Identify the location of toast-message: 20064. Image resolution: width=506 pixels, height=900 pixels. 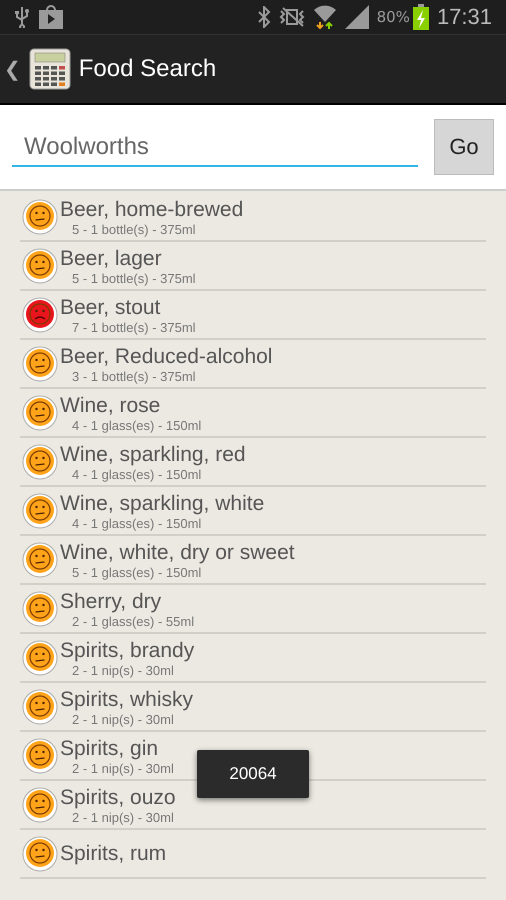
(253, 774).